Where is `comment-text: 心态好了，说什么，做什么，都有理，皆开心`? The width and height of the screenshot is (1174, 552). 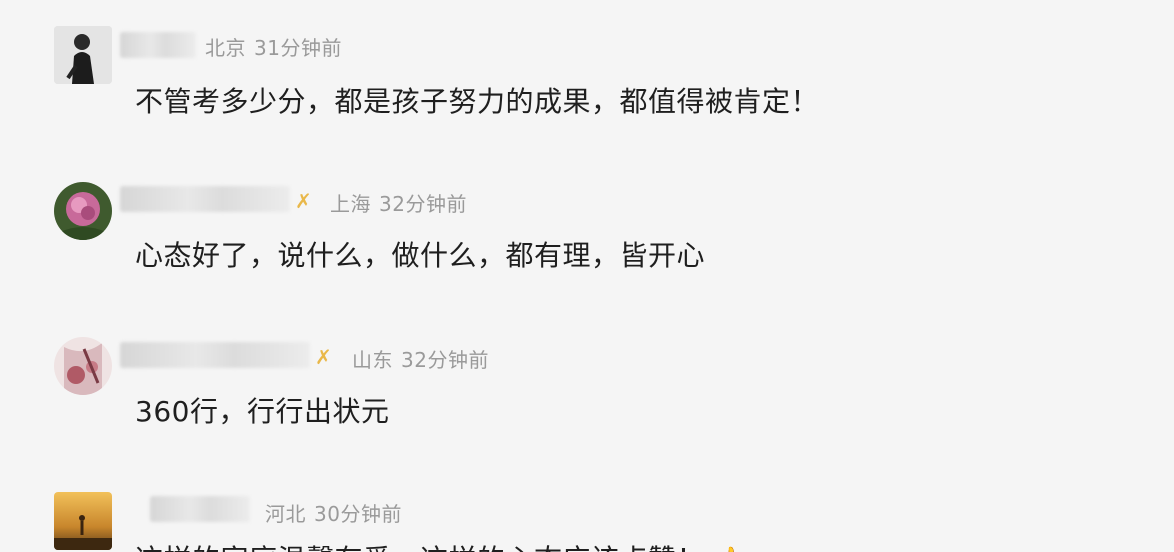 comment-text: 心态好了，说什么，做什么，都有理，皆开心 is located at coordinates (420, 255).